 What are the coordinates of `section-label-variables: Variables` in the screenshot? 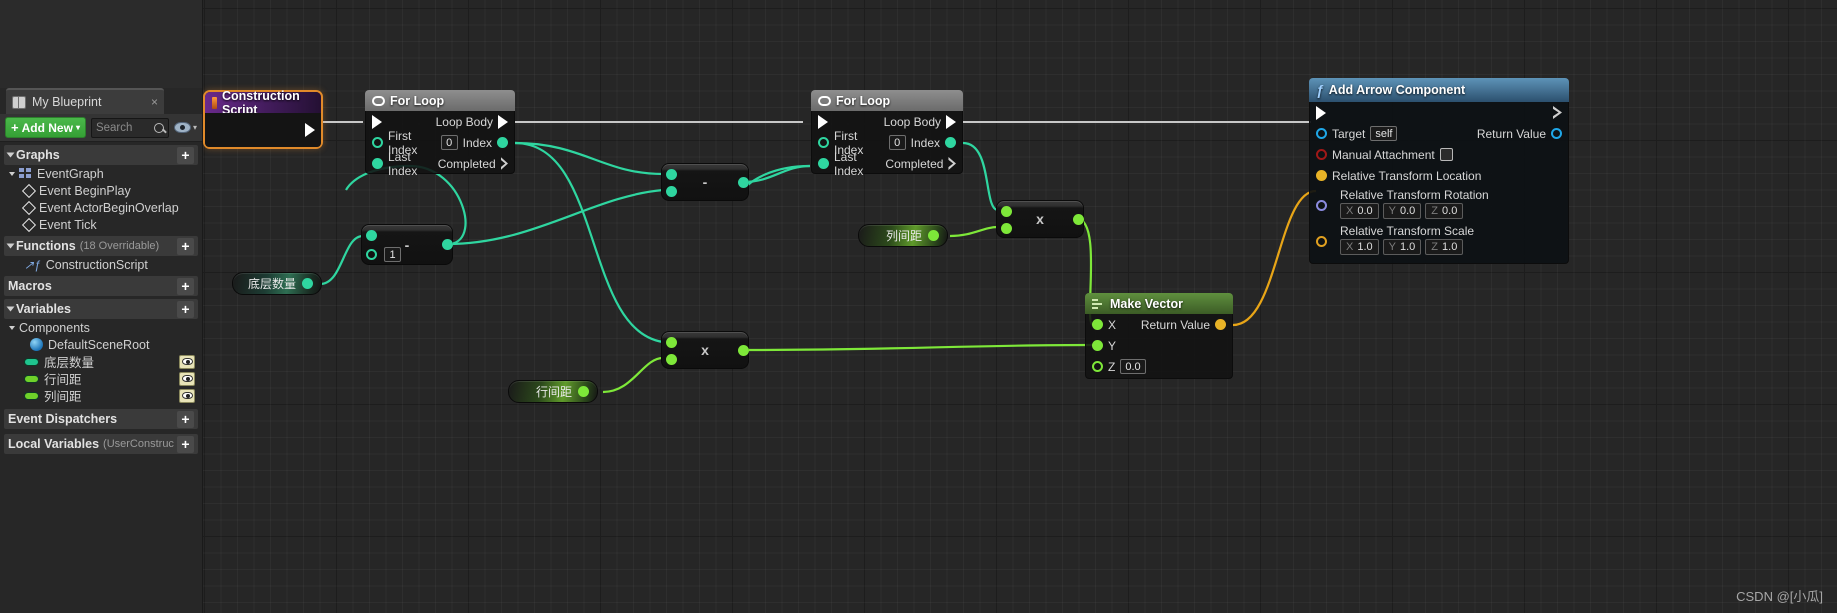 It's located at (43, 309).